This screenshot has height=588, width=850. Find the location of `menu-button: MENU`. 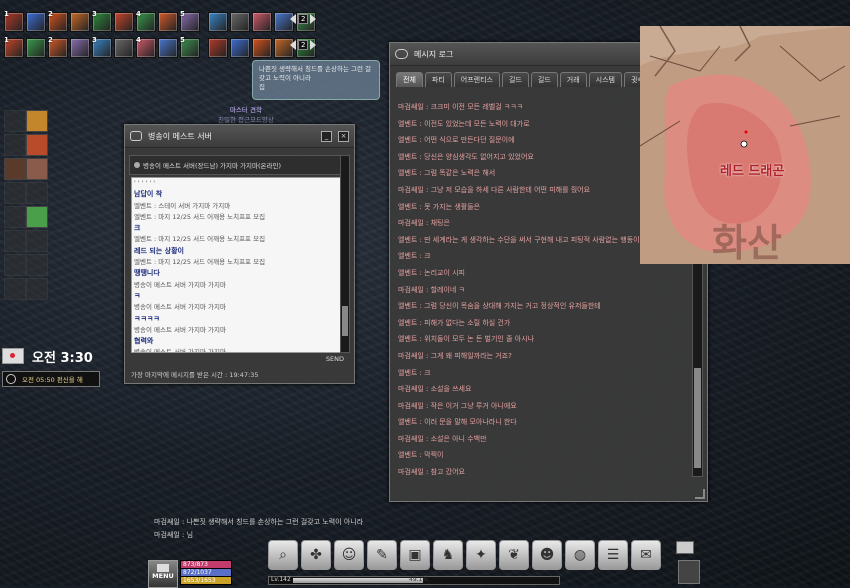

menu-button: MENU is located at coordinates (163, 574).